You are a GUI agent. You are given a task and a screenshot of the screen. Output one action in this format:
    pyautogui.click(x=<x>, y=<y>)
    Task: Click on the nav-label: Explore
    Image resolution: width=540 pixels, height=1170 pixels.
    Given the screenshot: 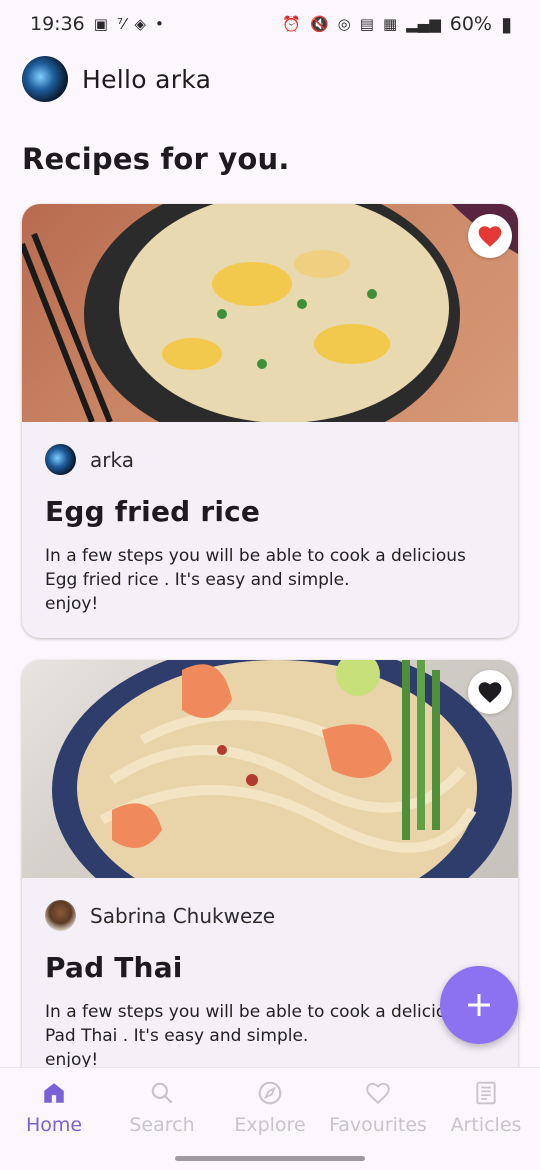 What is the action you would take?
    pyautogui.click(x=270, y=1125)
    